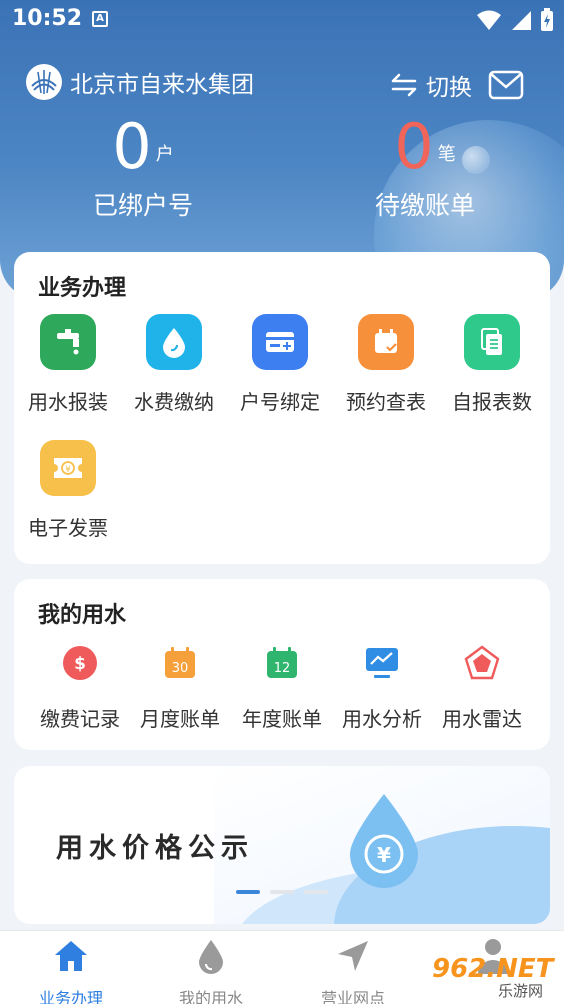 Image resolution: width=564 pixels, height=1004 pixels. I want to click on swap-arrows-icon, so click(404, 85).